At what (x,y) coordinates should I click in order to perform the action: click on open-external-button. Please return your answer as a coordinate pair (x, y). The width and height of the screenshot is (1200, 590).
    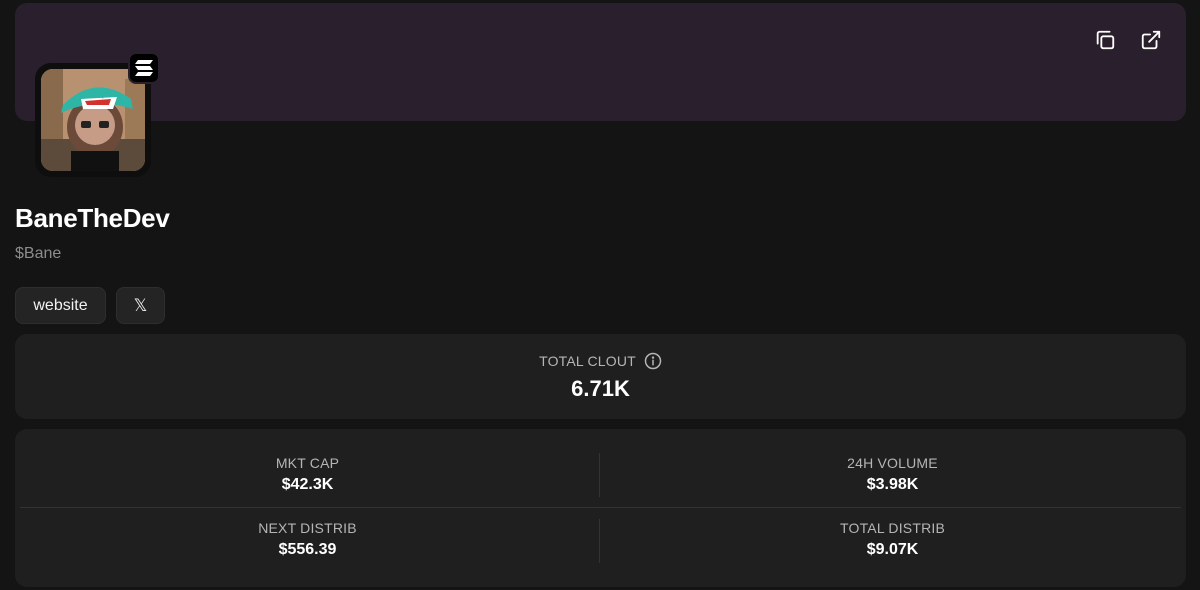
    Looking at the image, I should click on (1151, 40).